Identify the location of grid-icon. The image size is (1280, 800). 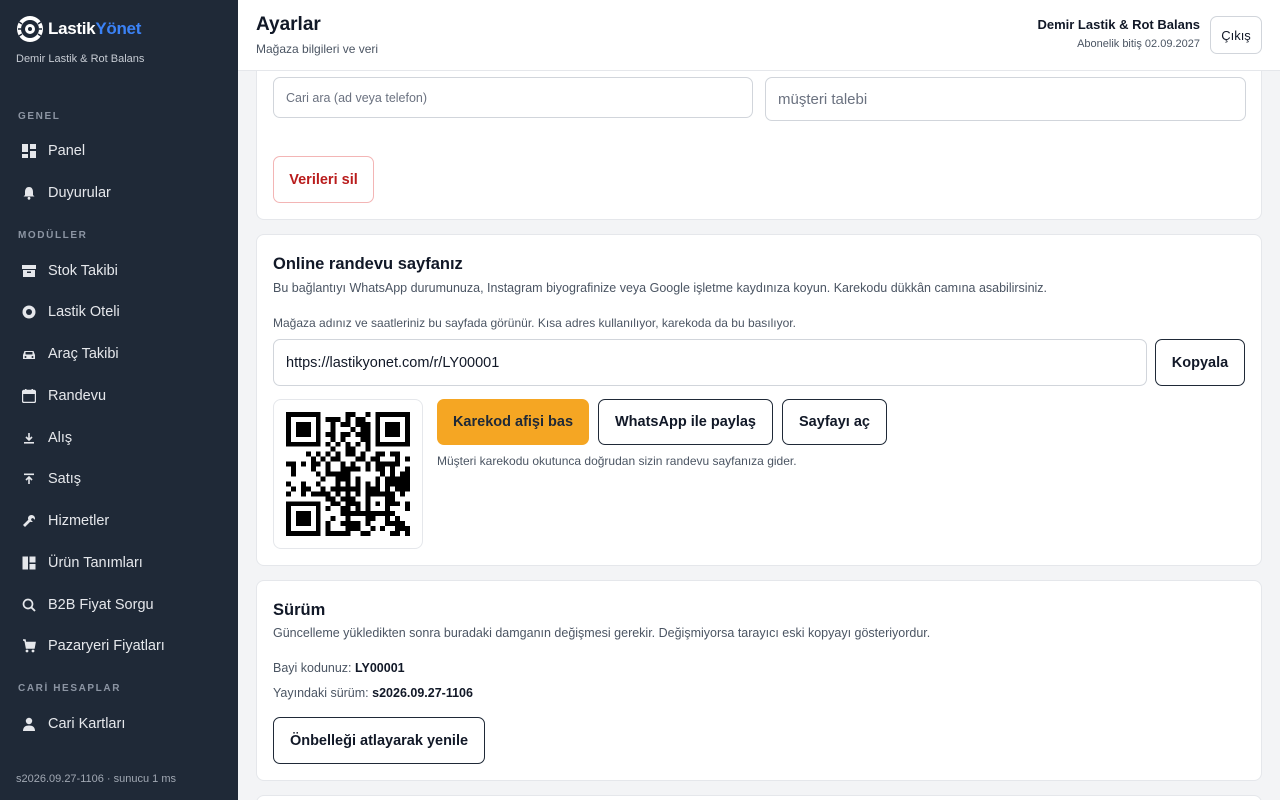
(29, 563).